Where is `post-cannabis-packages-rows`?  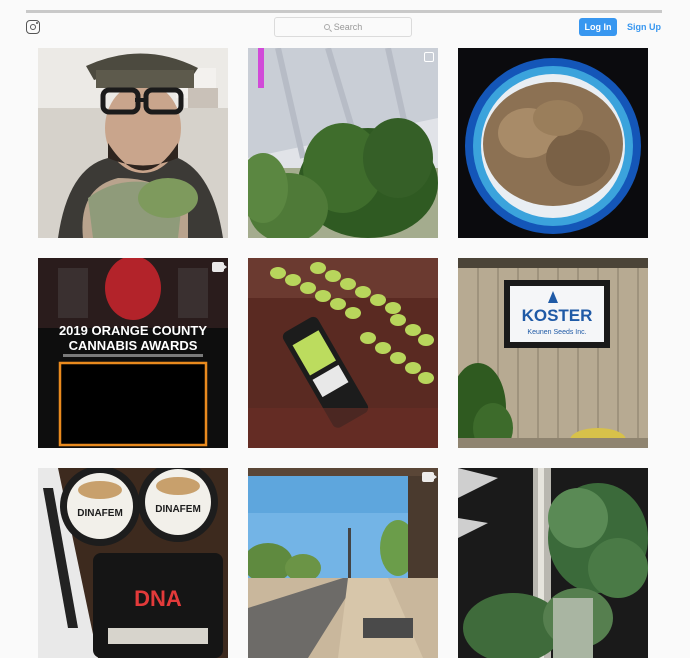
post-cannabis-packages-rows is located at coordinates (343, 353).